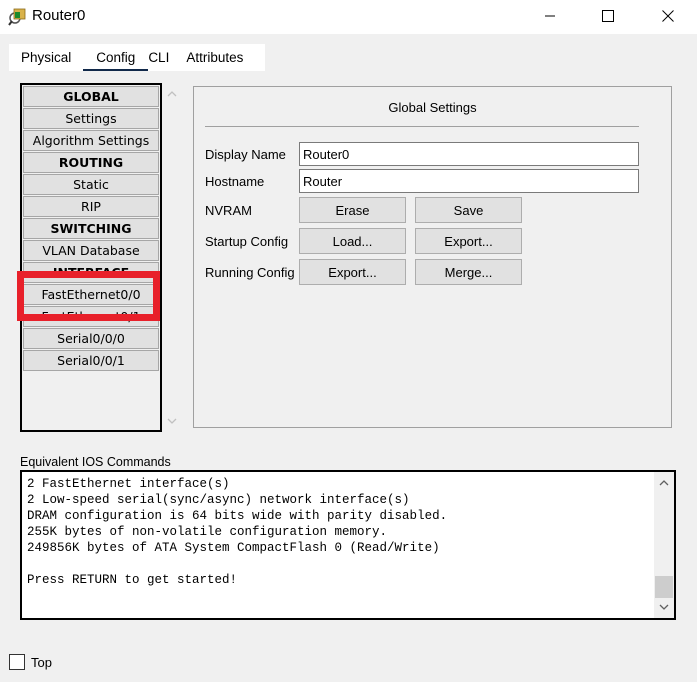  Describe the element at coordinates (91, 96) in the screenshot. I see `nav-header-global: GLOBAL` at that location.